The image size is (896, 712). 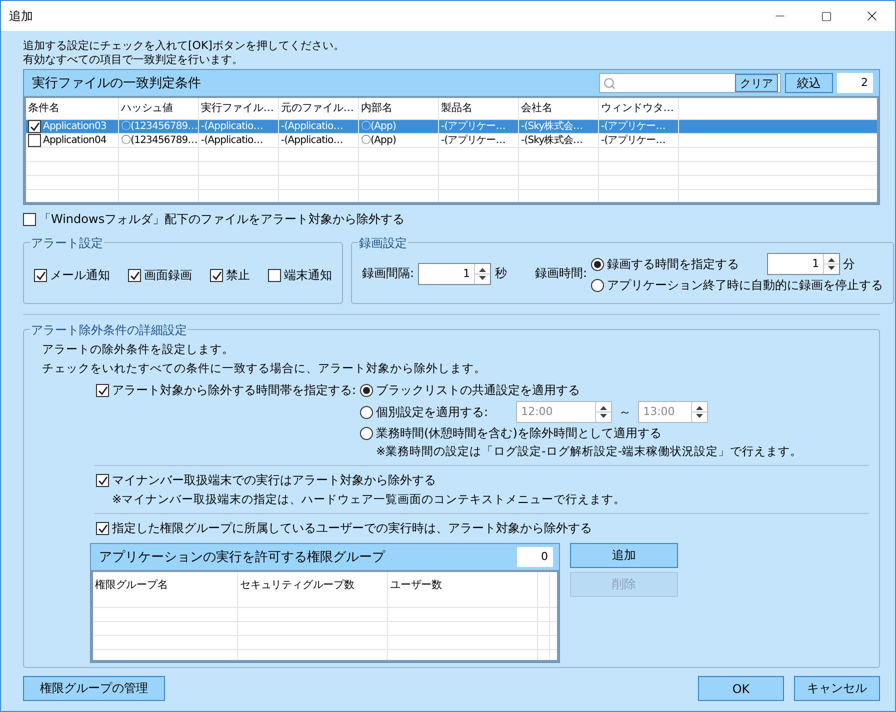 I want to click on column-header: 権限グループ名, so click(x=165, y=589).